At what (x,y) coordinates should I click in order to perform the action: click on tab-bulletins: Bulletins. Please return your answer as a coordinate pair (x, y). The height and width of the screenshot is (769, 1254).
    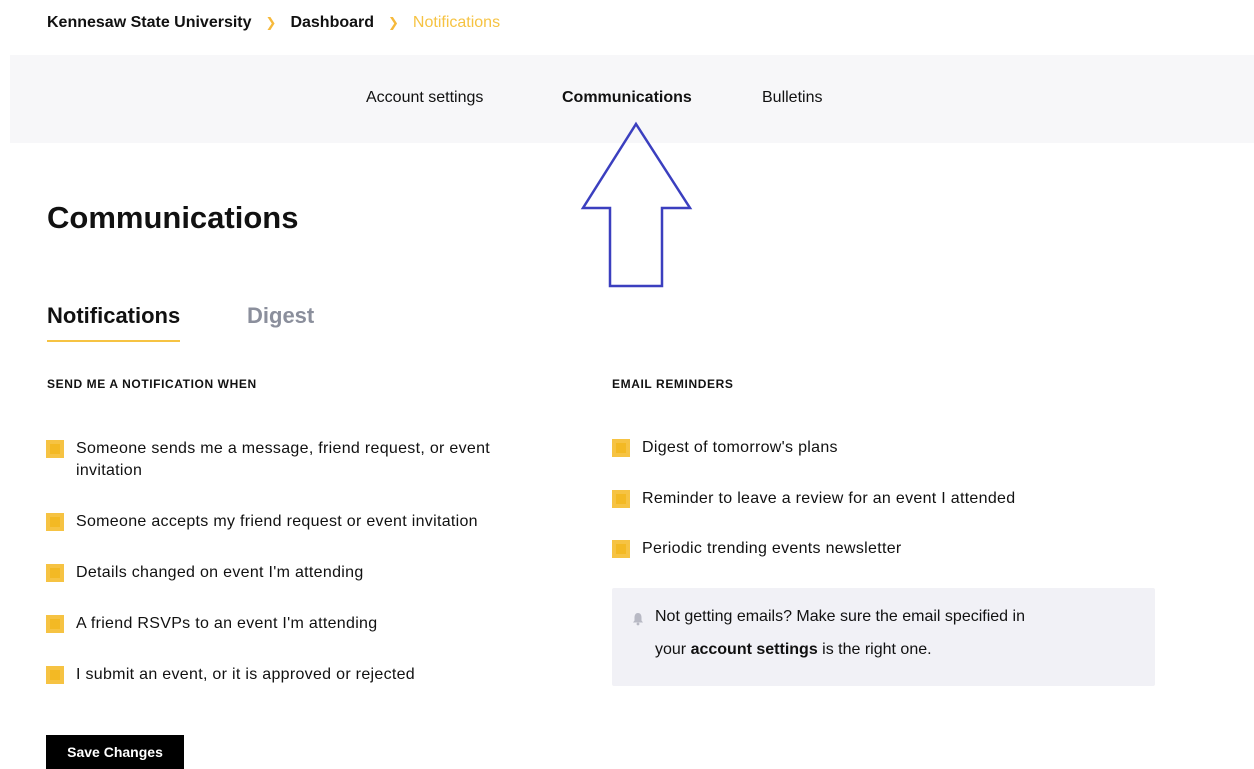
    Looking at the image, I should click on (792, 98).